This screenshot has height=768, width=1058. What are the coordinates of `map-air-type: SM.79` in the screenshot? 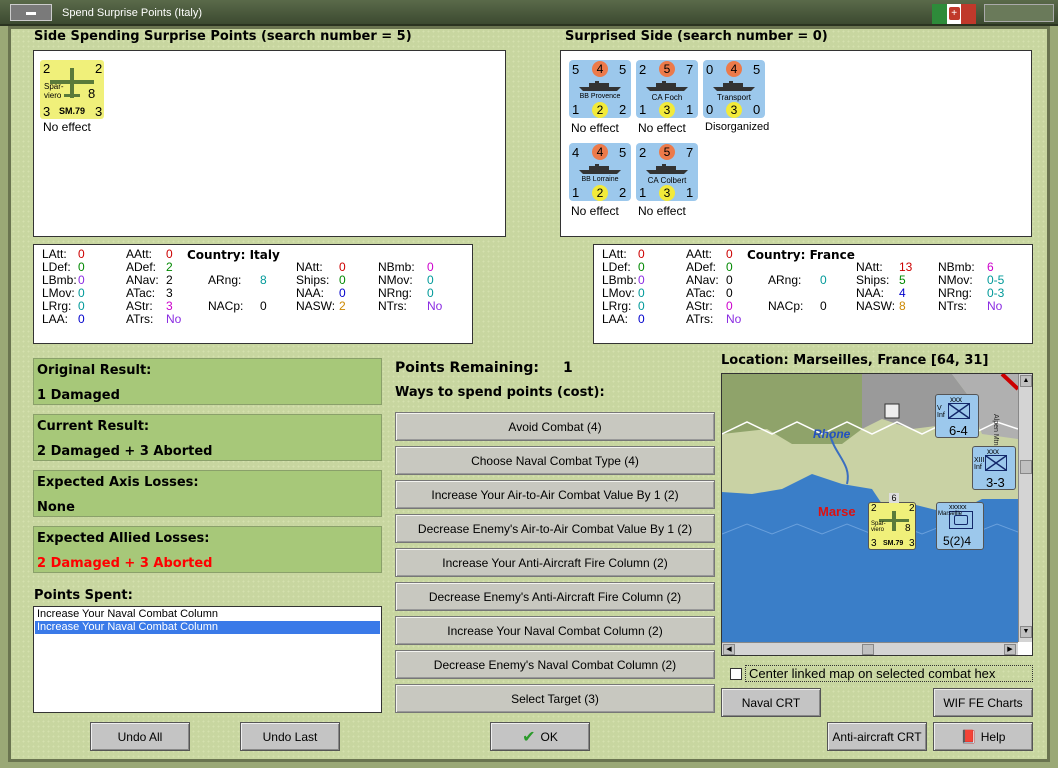 It's located at (893, 543).